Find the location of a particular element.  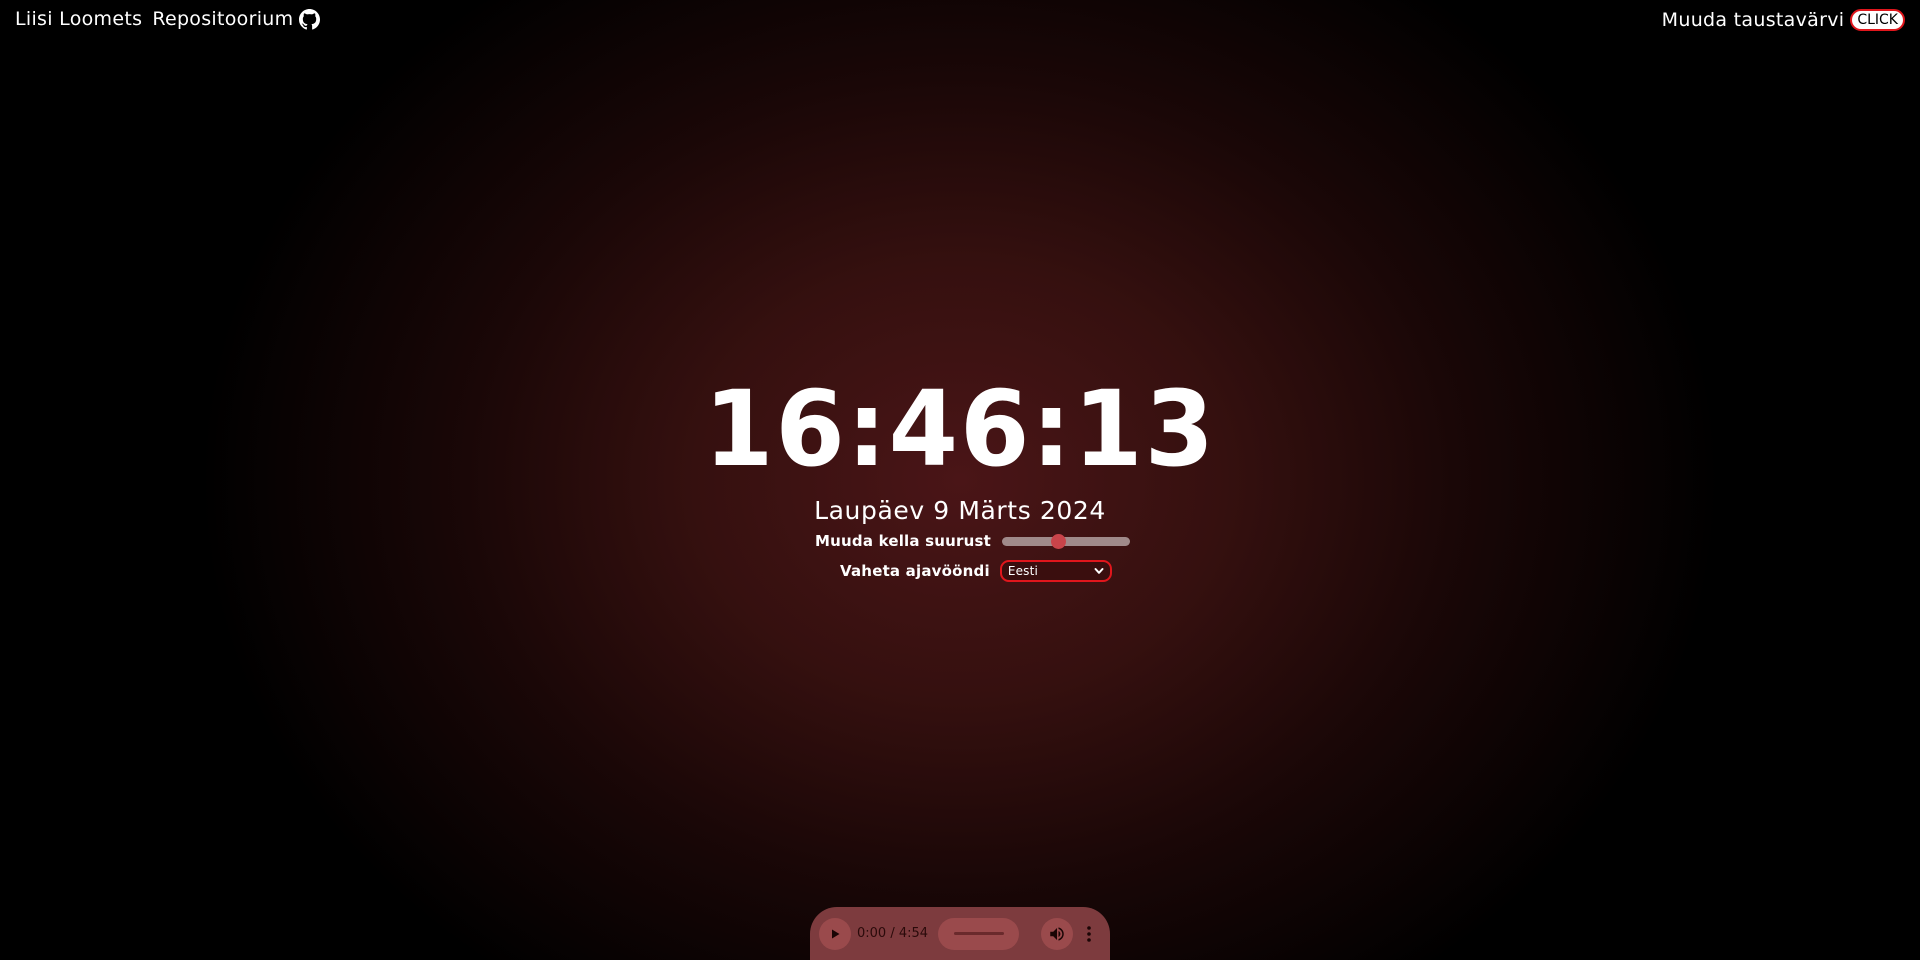

timezone-label: Vaheta ajavööndi is located at coordinates (915, 571).